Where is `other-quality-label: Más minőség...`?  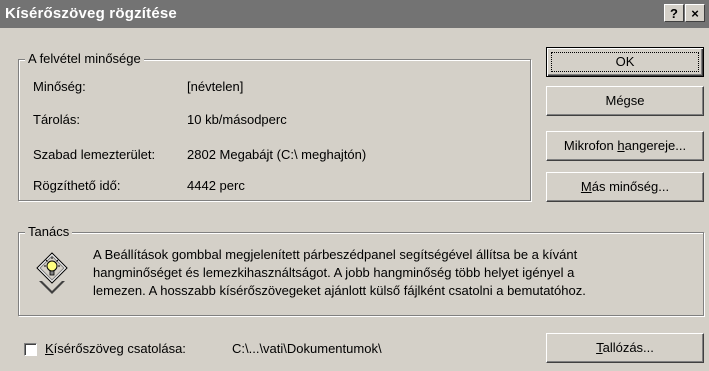
other-quality-label: Más minőség... is located at coordinates (625, 187).